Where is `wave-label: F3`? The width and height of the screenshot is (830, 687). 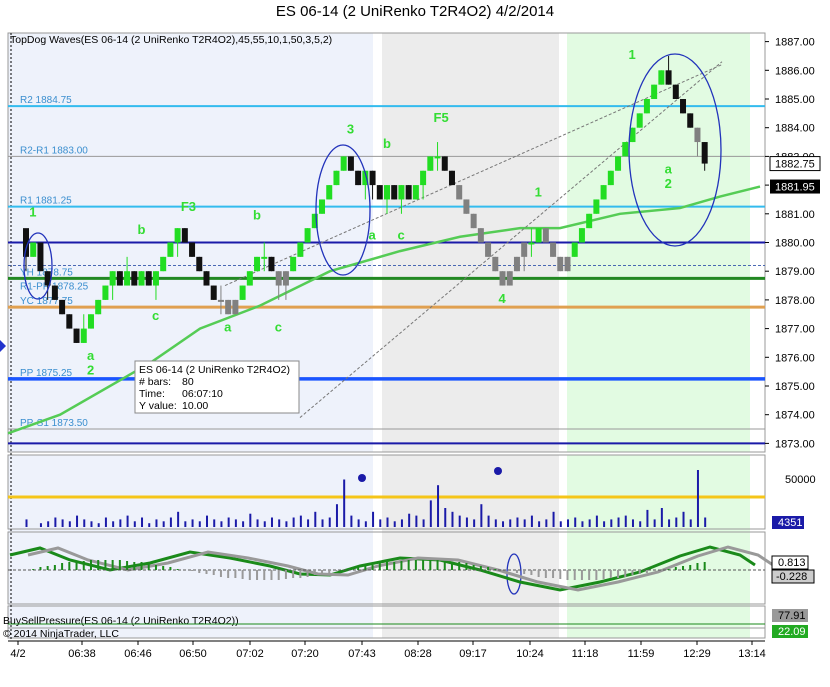 wave-label: F3 is located at coordinates (188, 206).